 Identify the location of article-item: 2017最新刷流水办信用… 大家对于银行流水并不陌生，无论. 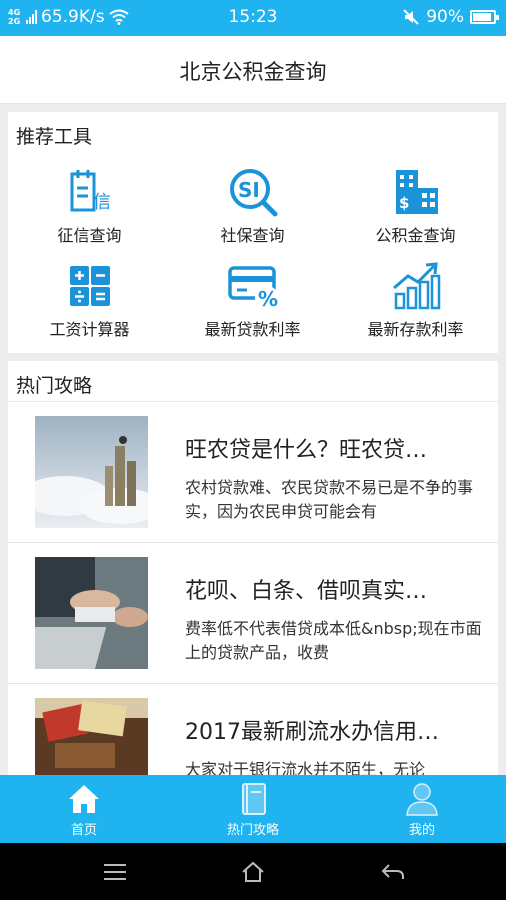
(253, 729).